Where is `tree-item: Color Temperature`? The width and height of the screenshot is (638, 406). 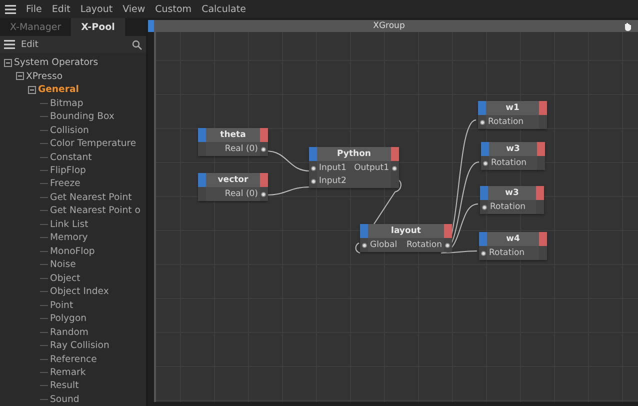
tree-item: Color Temperature is located at coordinates (93, 144).